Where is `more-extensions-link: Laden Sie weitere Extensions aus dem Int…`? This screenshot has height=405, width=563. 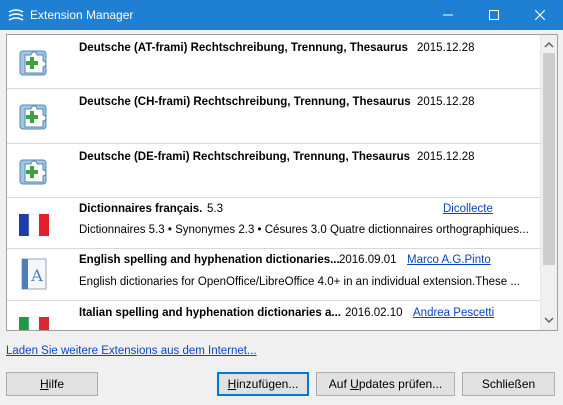 more-extensions-link: Laden Sie weitere Extensions aus dem Int… is located at coordinates (131, 351).